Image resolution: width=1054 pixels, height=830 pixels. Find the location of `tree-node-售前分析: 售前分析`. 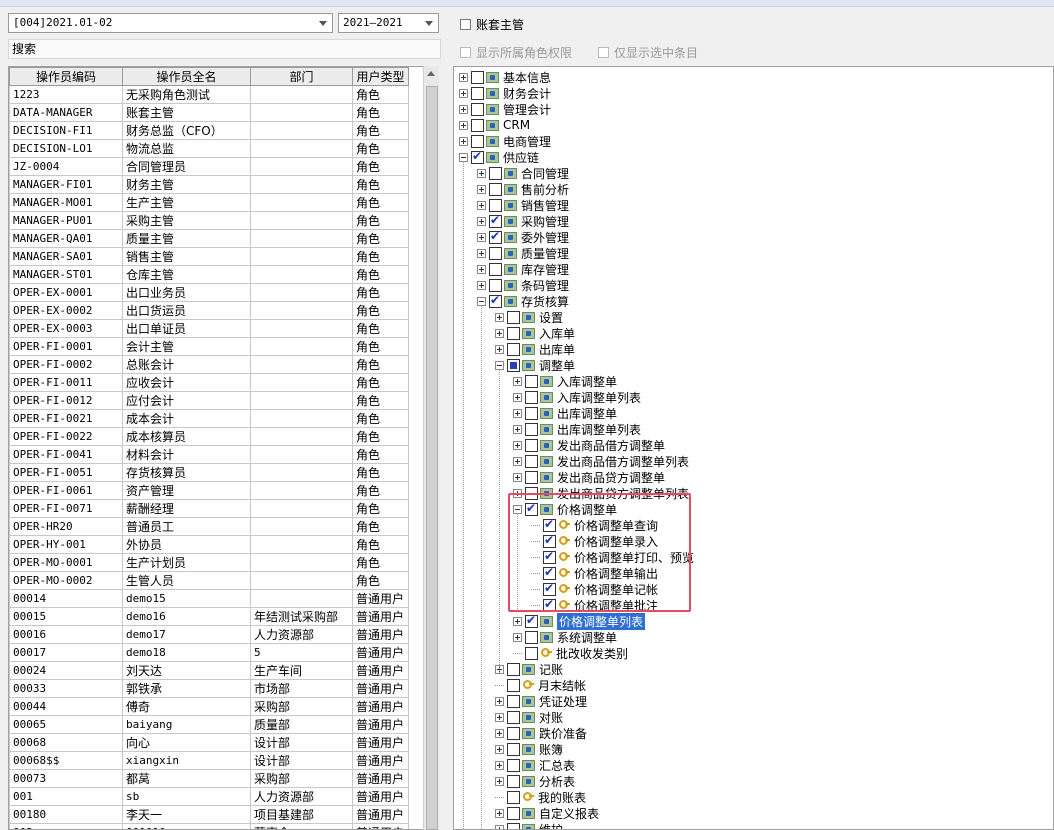

tree-node-售前分析: 售前分析 is located at coordinates (523, 189).